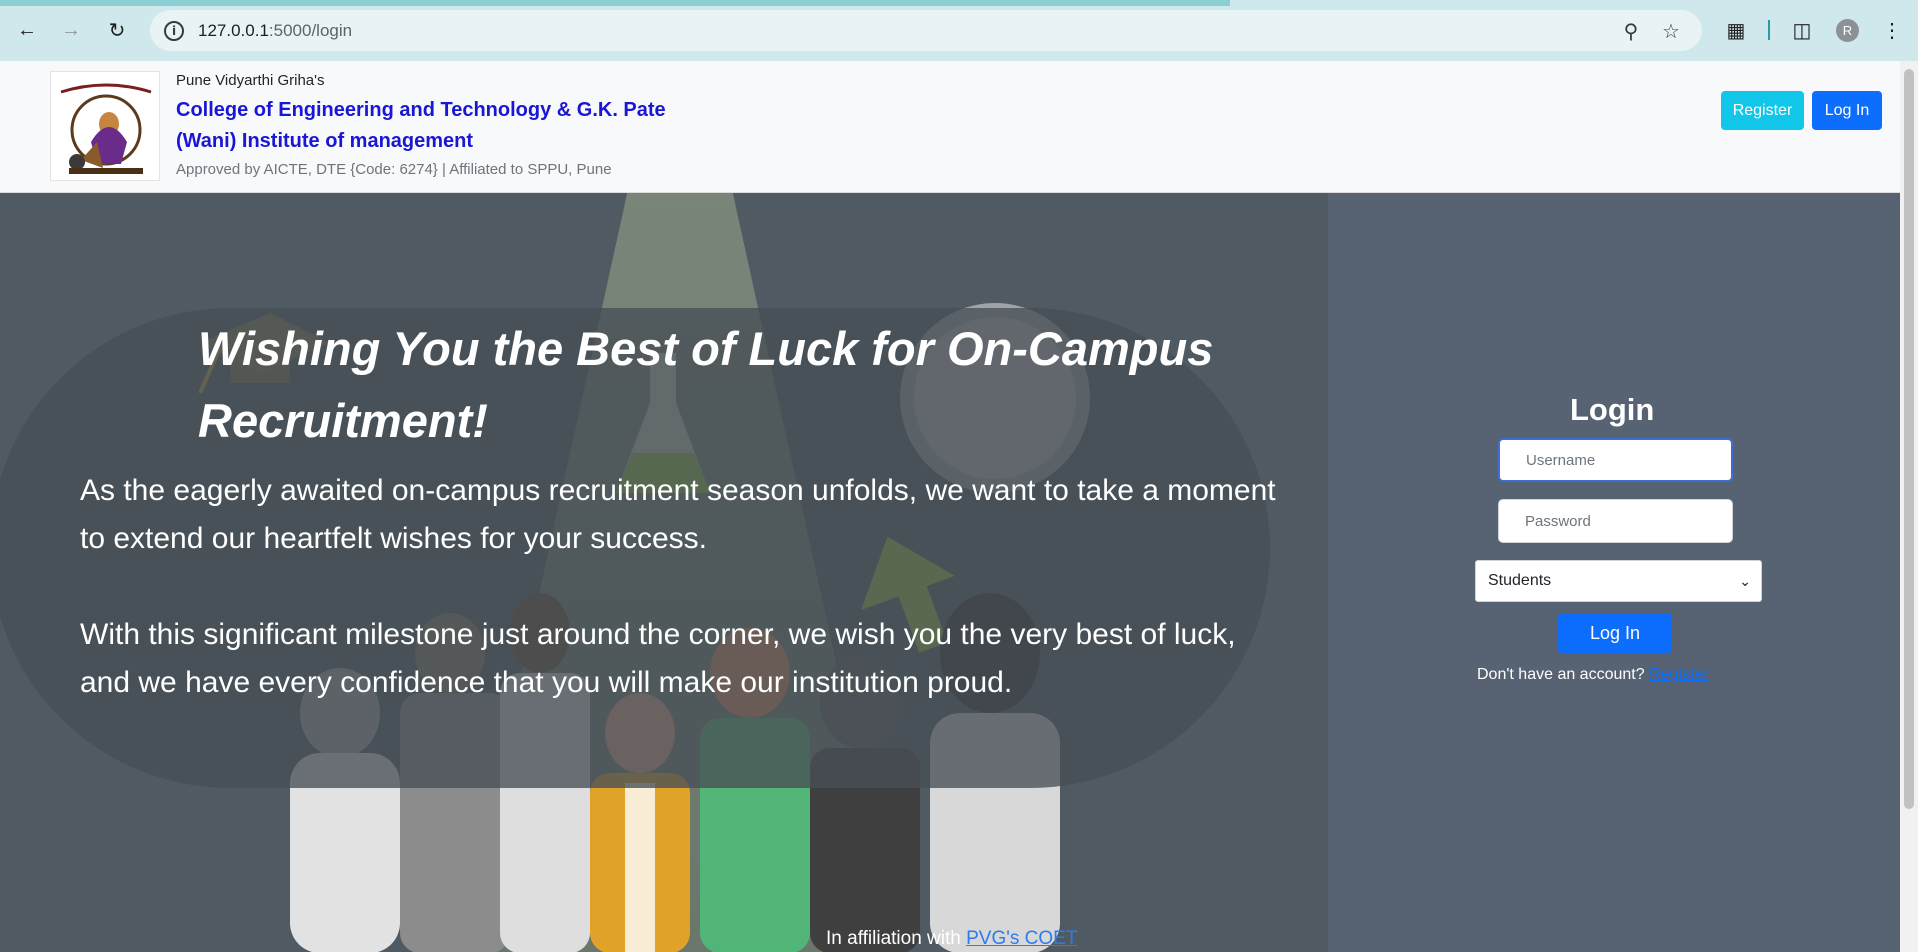 Image resolution: width=1918 pixels, height=952 pixels. I want to click on role-select: Students ⌄, so click(1618, 581).